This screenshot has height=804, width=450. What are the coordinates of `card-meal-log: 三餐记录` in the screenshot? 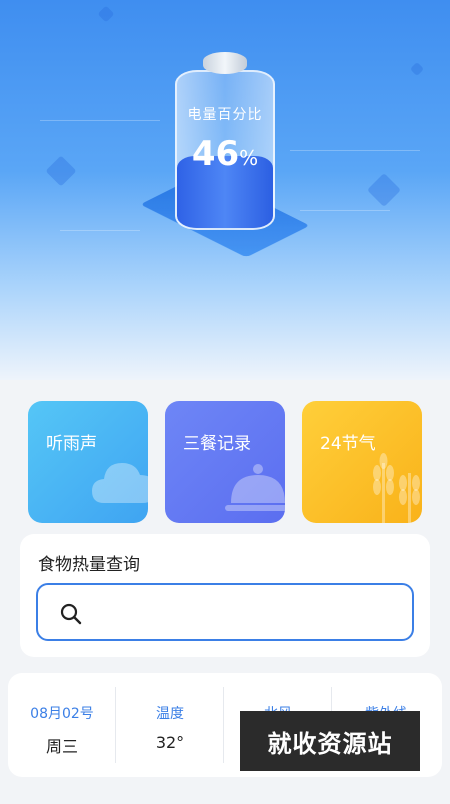 It's located at (225, 462).